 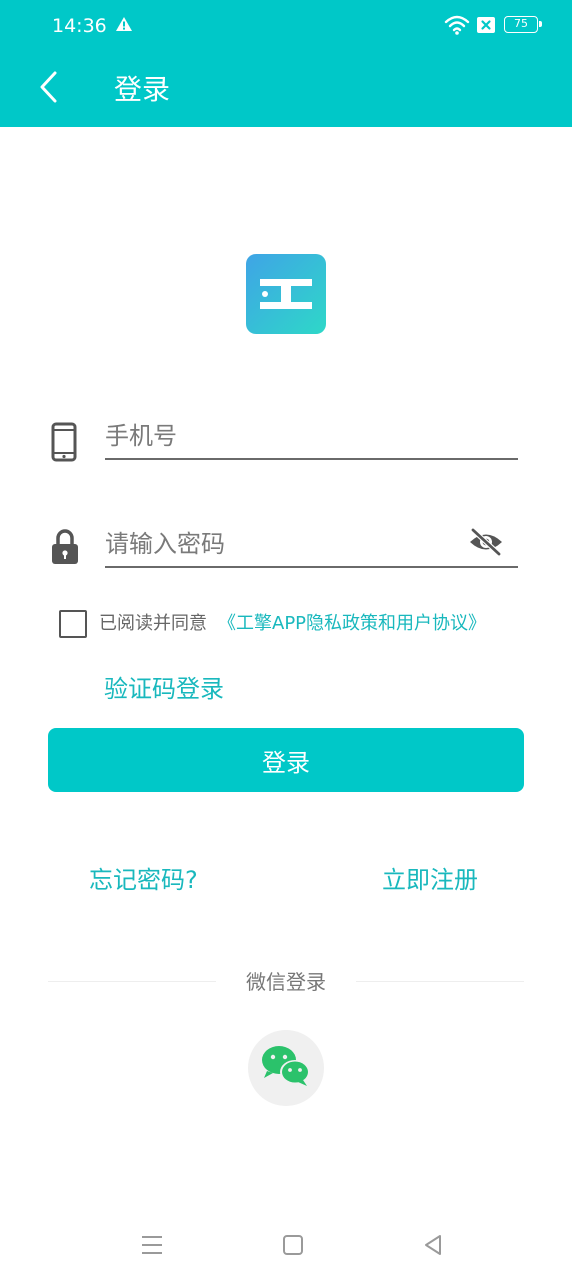 I want to click on password-visibility-toggle, so click(x=486, y=544).